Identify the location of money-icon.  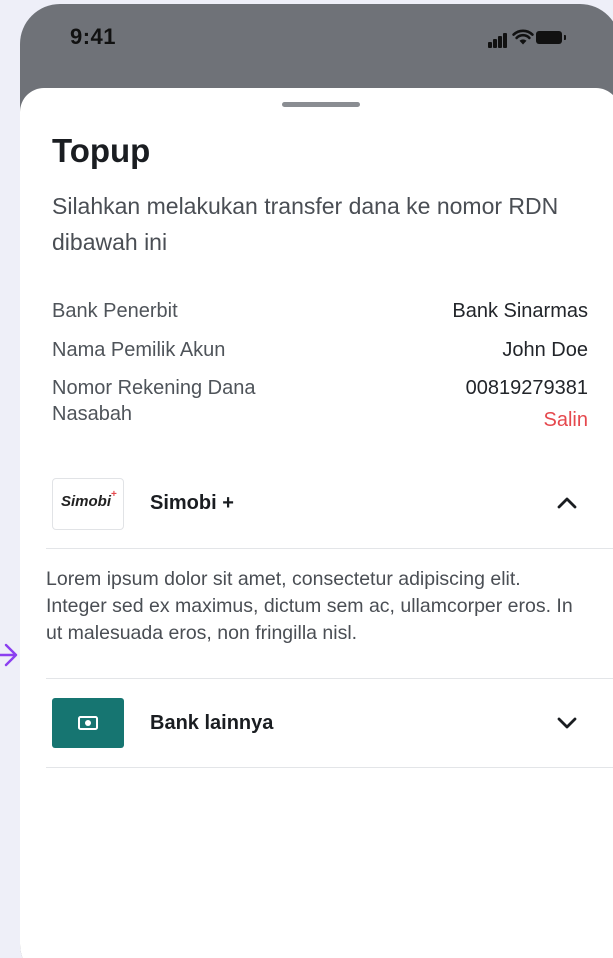
(88, 723).